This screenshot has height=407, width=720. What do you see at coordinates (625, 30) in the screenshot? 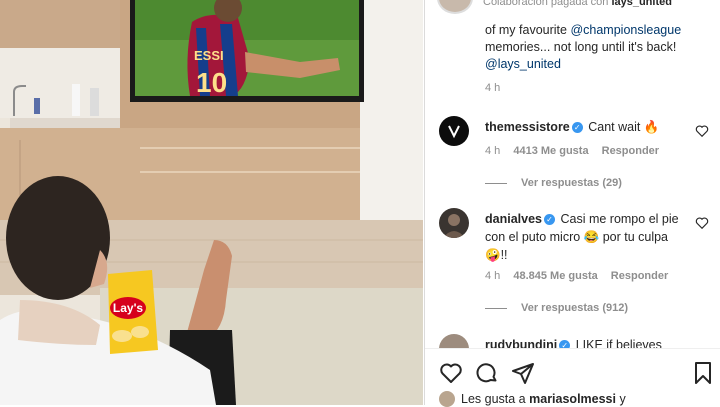
I see `mention-championsleague: @championsleague` at bounding box center [625, 30].